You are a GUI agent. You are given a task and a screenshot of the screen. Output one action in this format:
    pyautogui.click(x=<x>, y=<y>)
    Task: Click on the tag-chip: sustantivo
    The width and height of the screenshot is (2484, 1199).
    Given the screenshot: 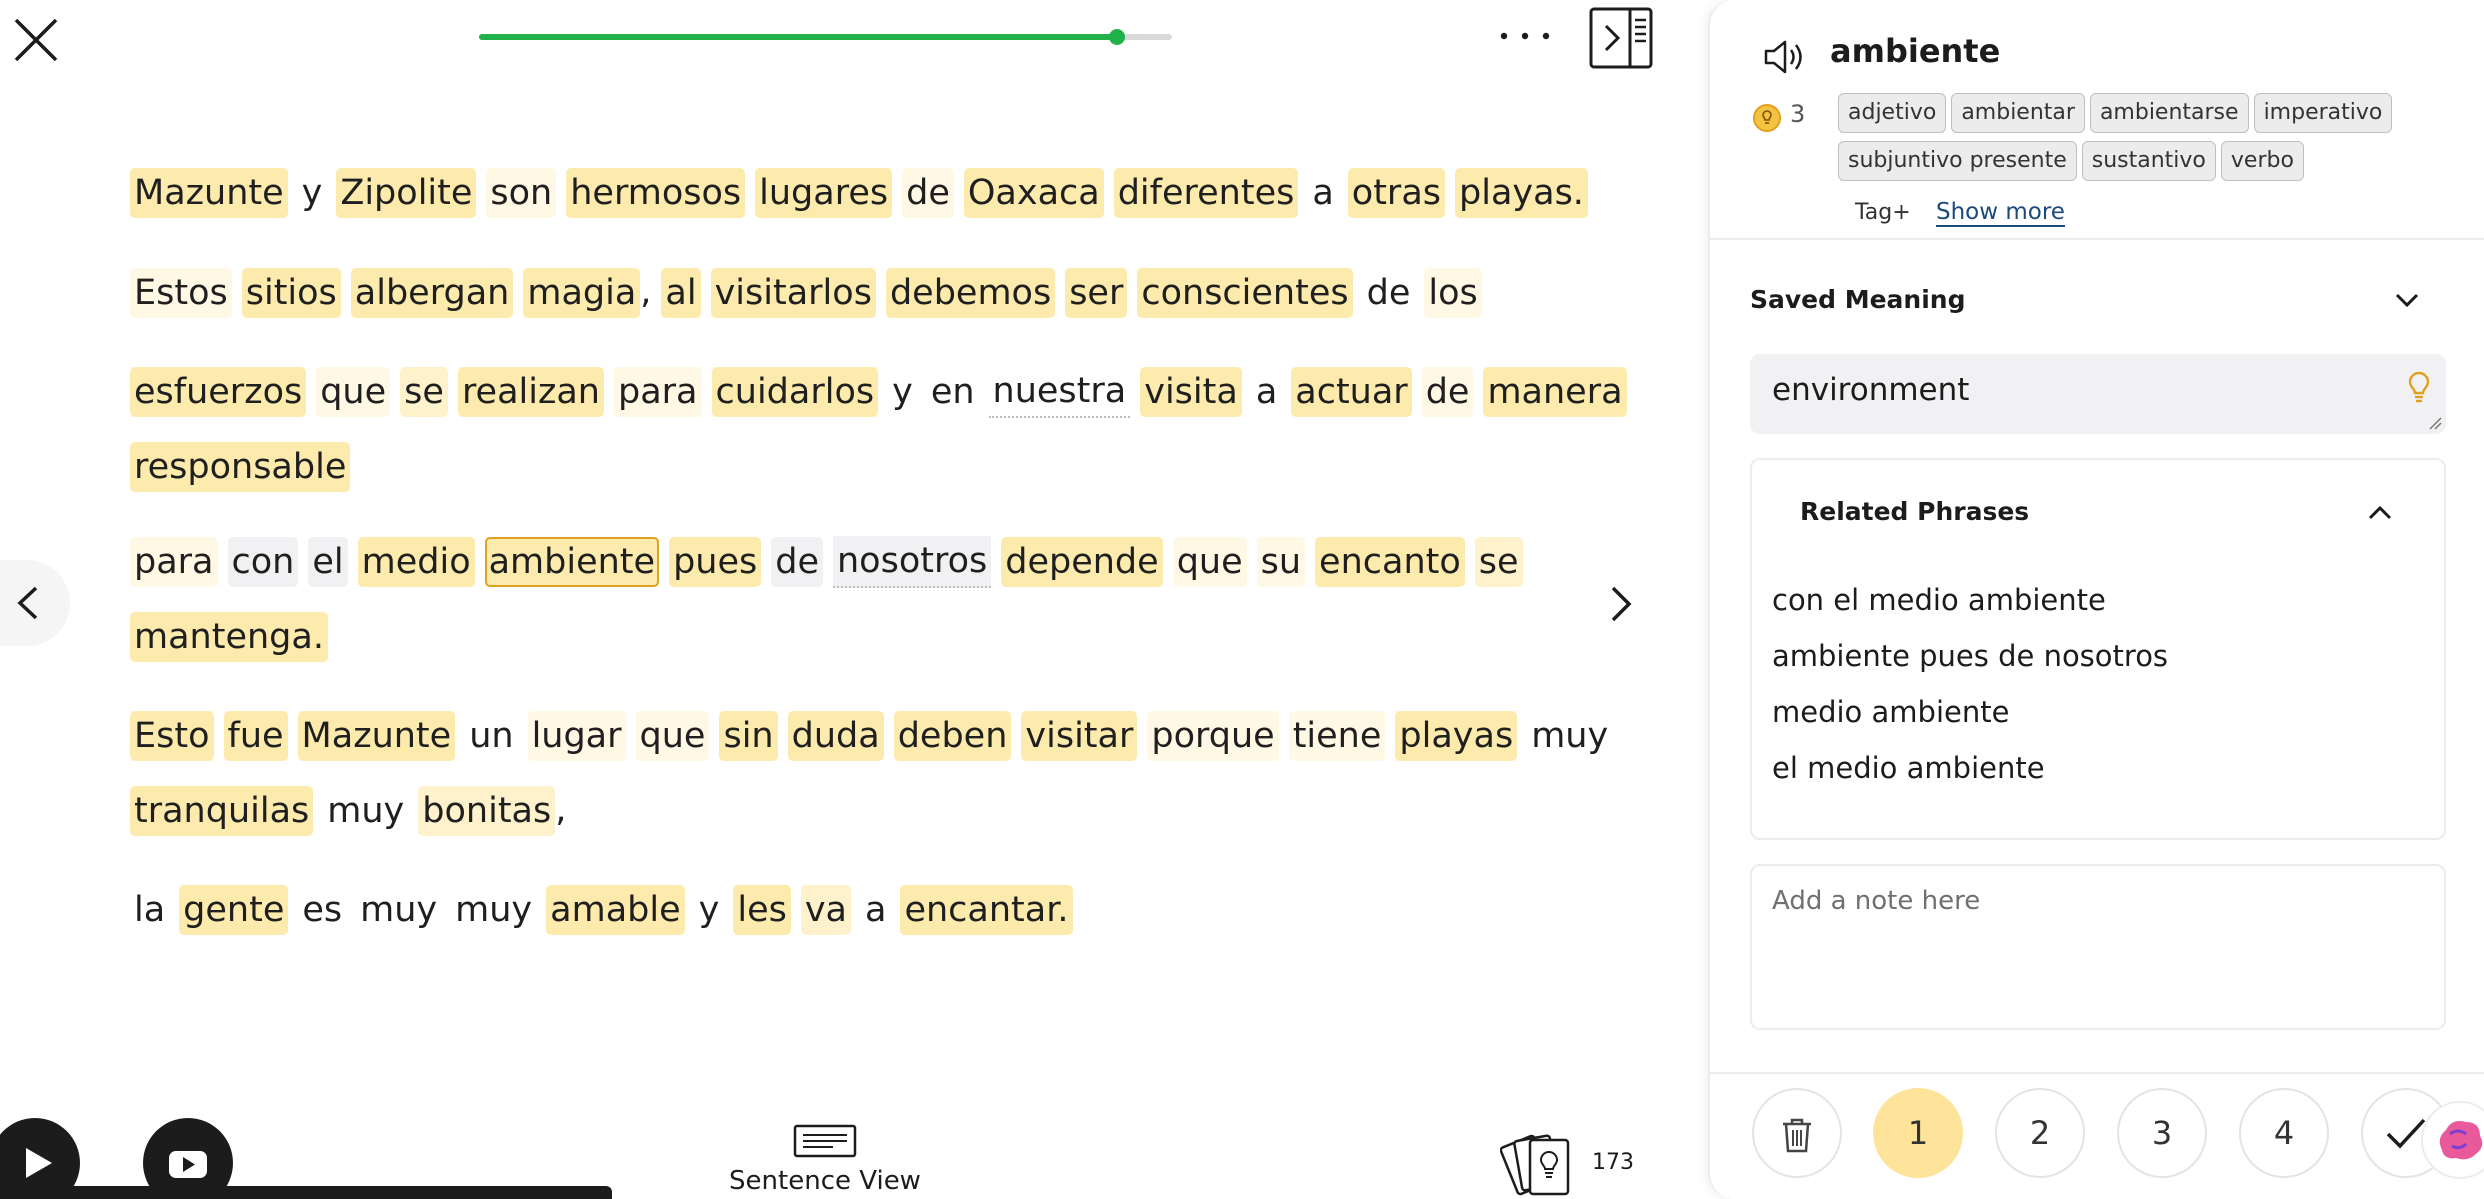 What is the action you would take?
    pyautogui.click(x=2148, y=161)
    